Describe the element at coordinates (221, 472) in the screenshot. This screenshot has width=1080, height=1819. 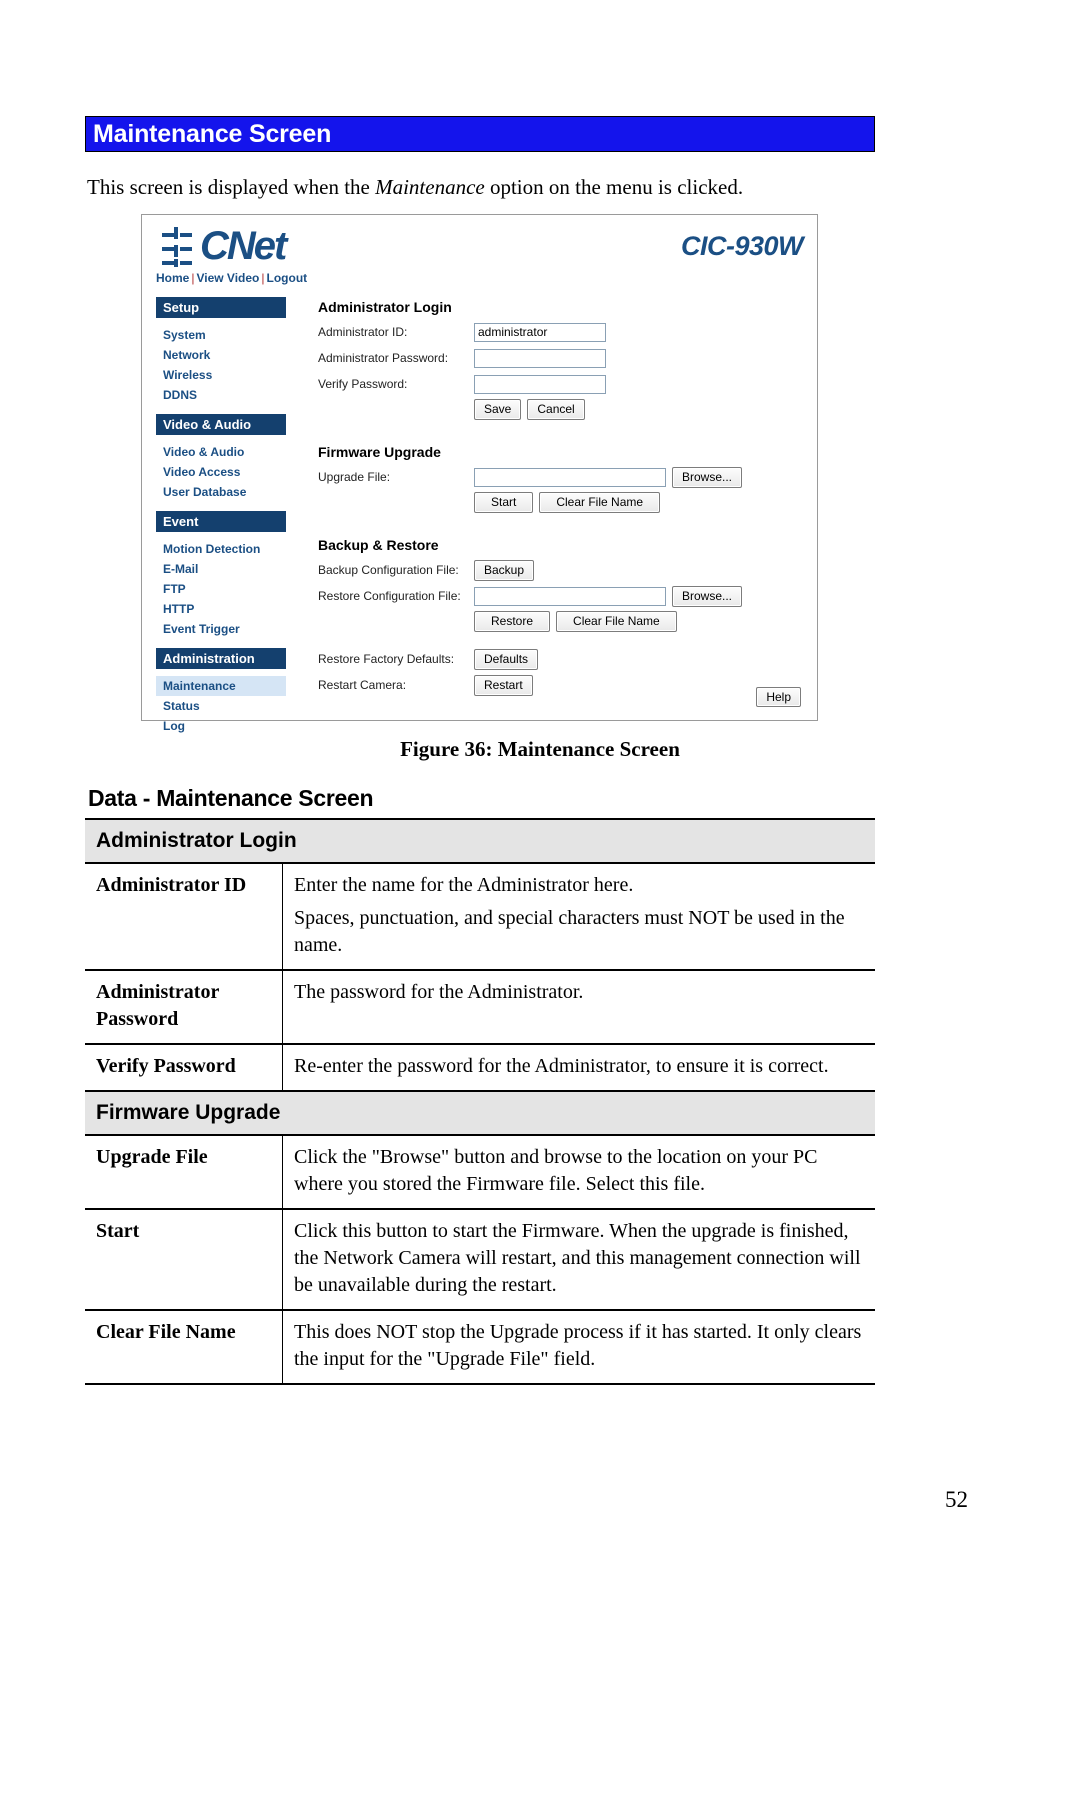
I see `sidebar-item-video-access: Video Access` at that location.